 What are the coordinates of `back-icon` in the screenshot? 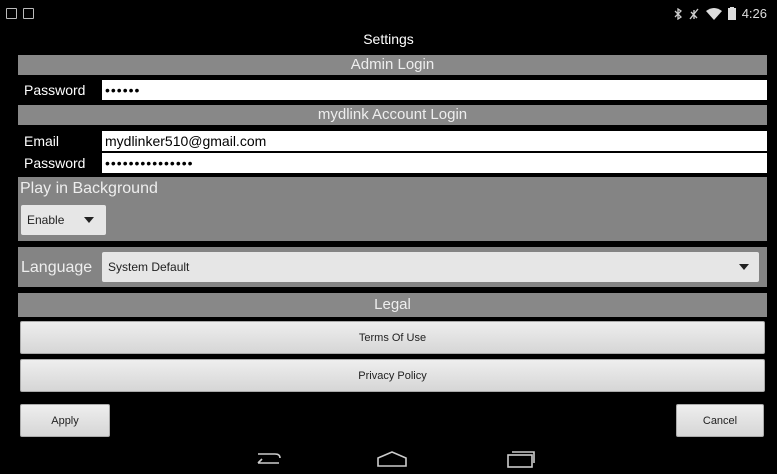 It's located at (267, 459).